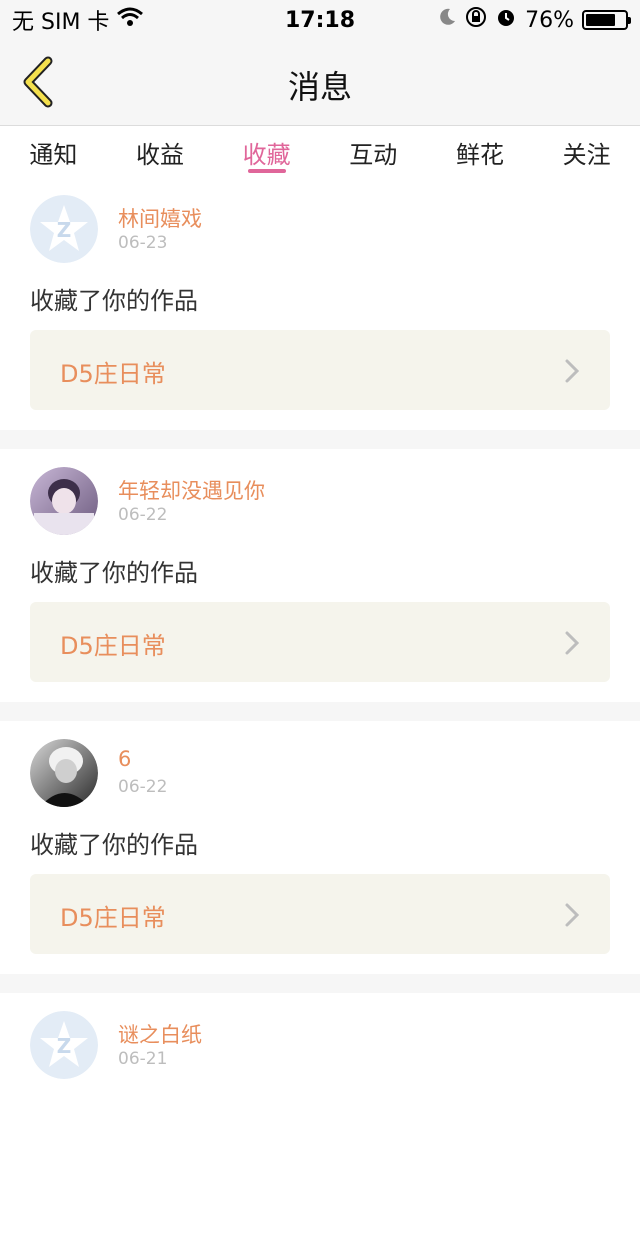  What do you see at coordinates (587, 152) in the screenshot?
I see `tab-follows: 关注` at bounding box center [587, 152].